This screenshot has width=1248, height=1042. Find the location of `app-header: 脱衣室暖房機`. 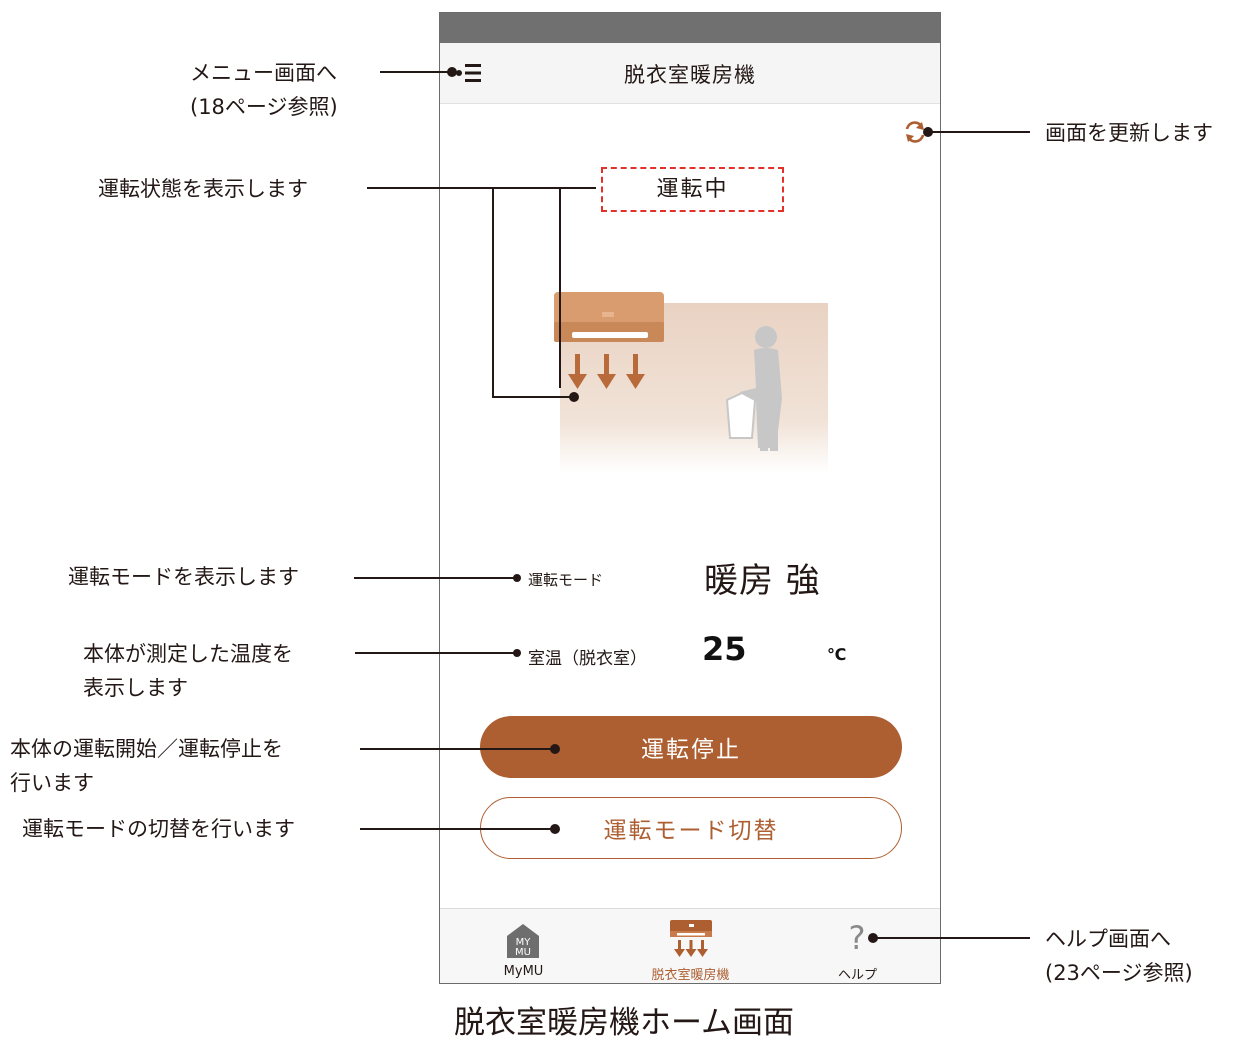

app-header: 脱衣室暖房機 is located at coordinates (690, 73).